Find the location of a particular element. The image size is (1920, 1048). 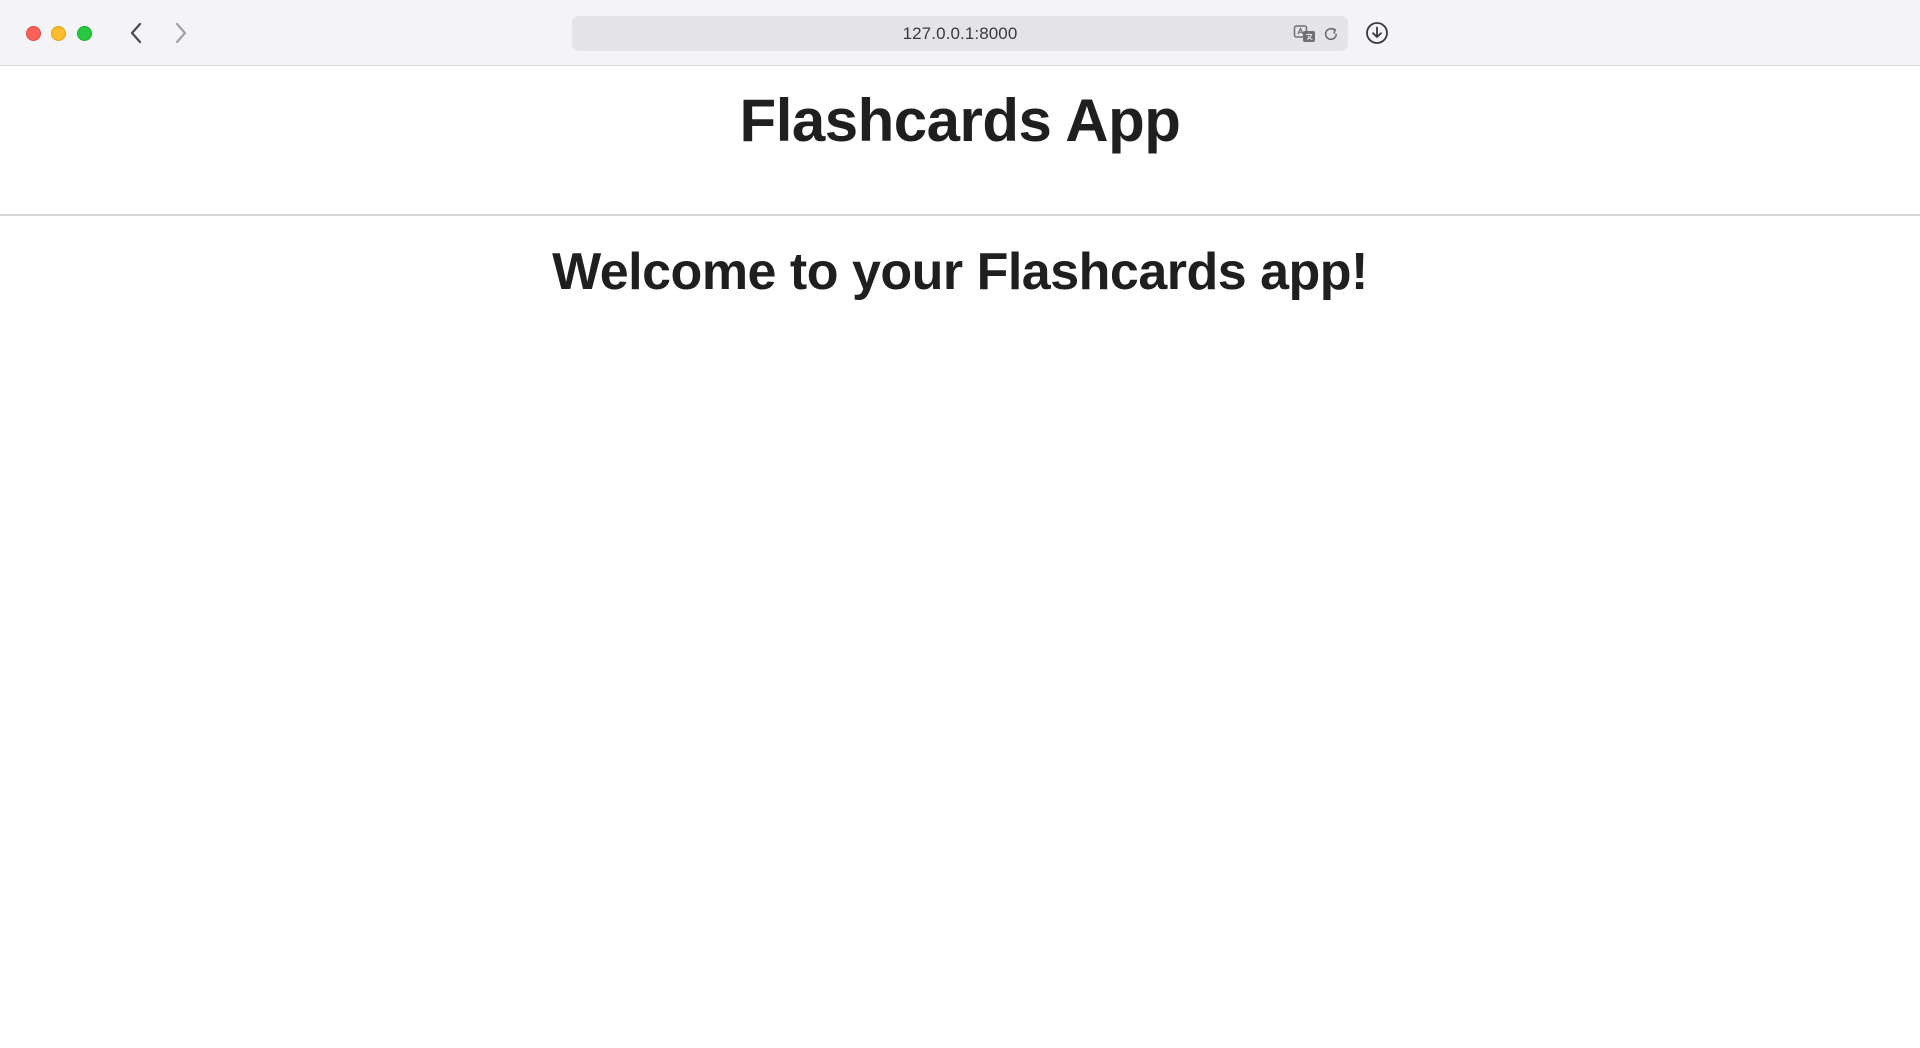

address-bar: 127.0.0.1:8000 is located at coordinates (960, 33).